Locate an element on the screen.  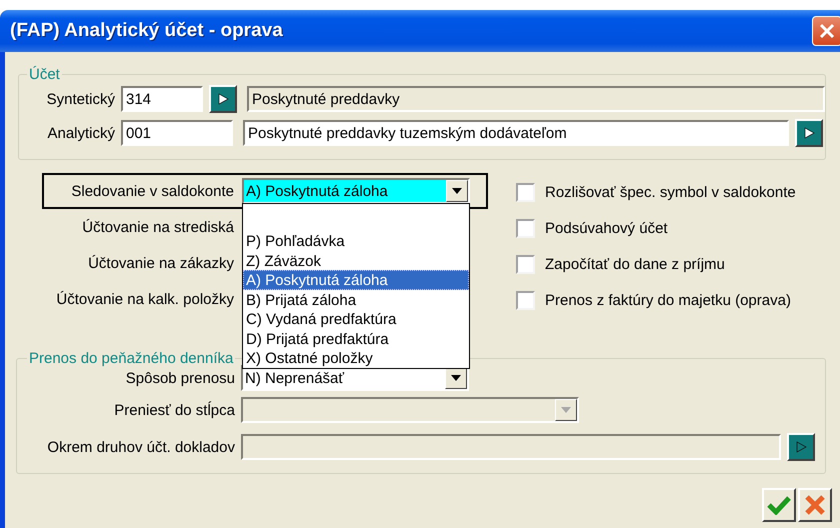
close-button is located at coordinates (826, 31).